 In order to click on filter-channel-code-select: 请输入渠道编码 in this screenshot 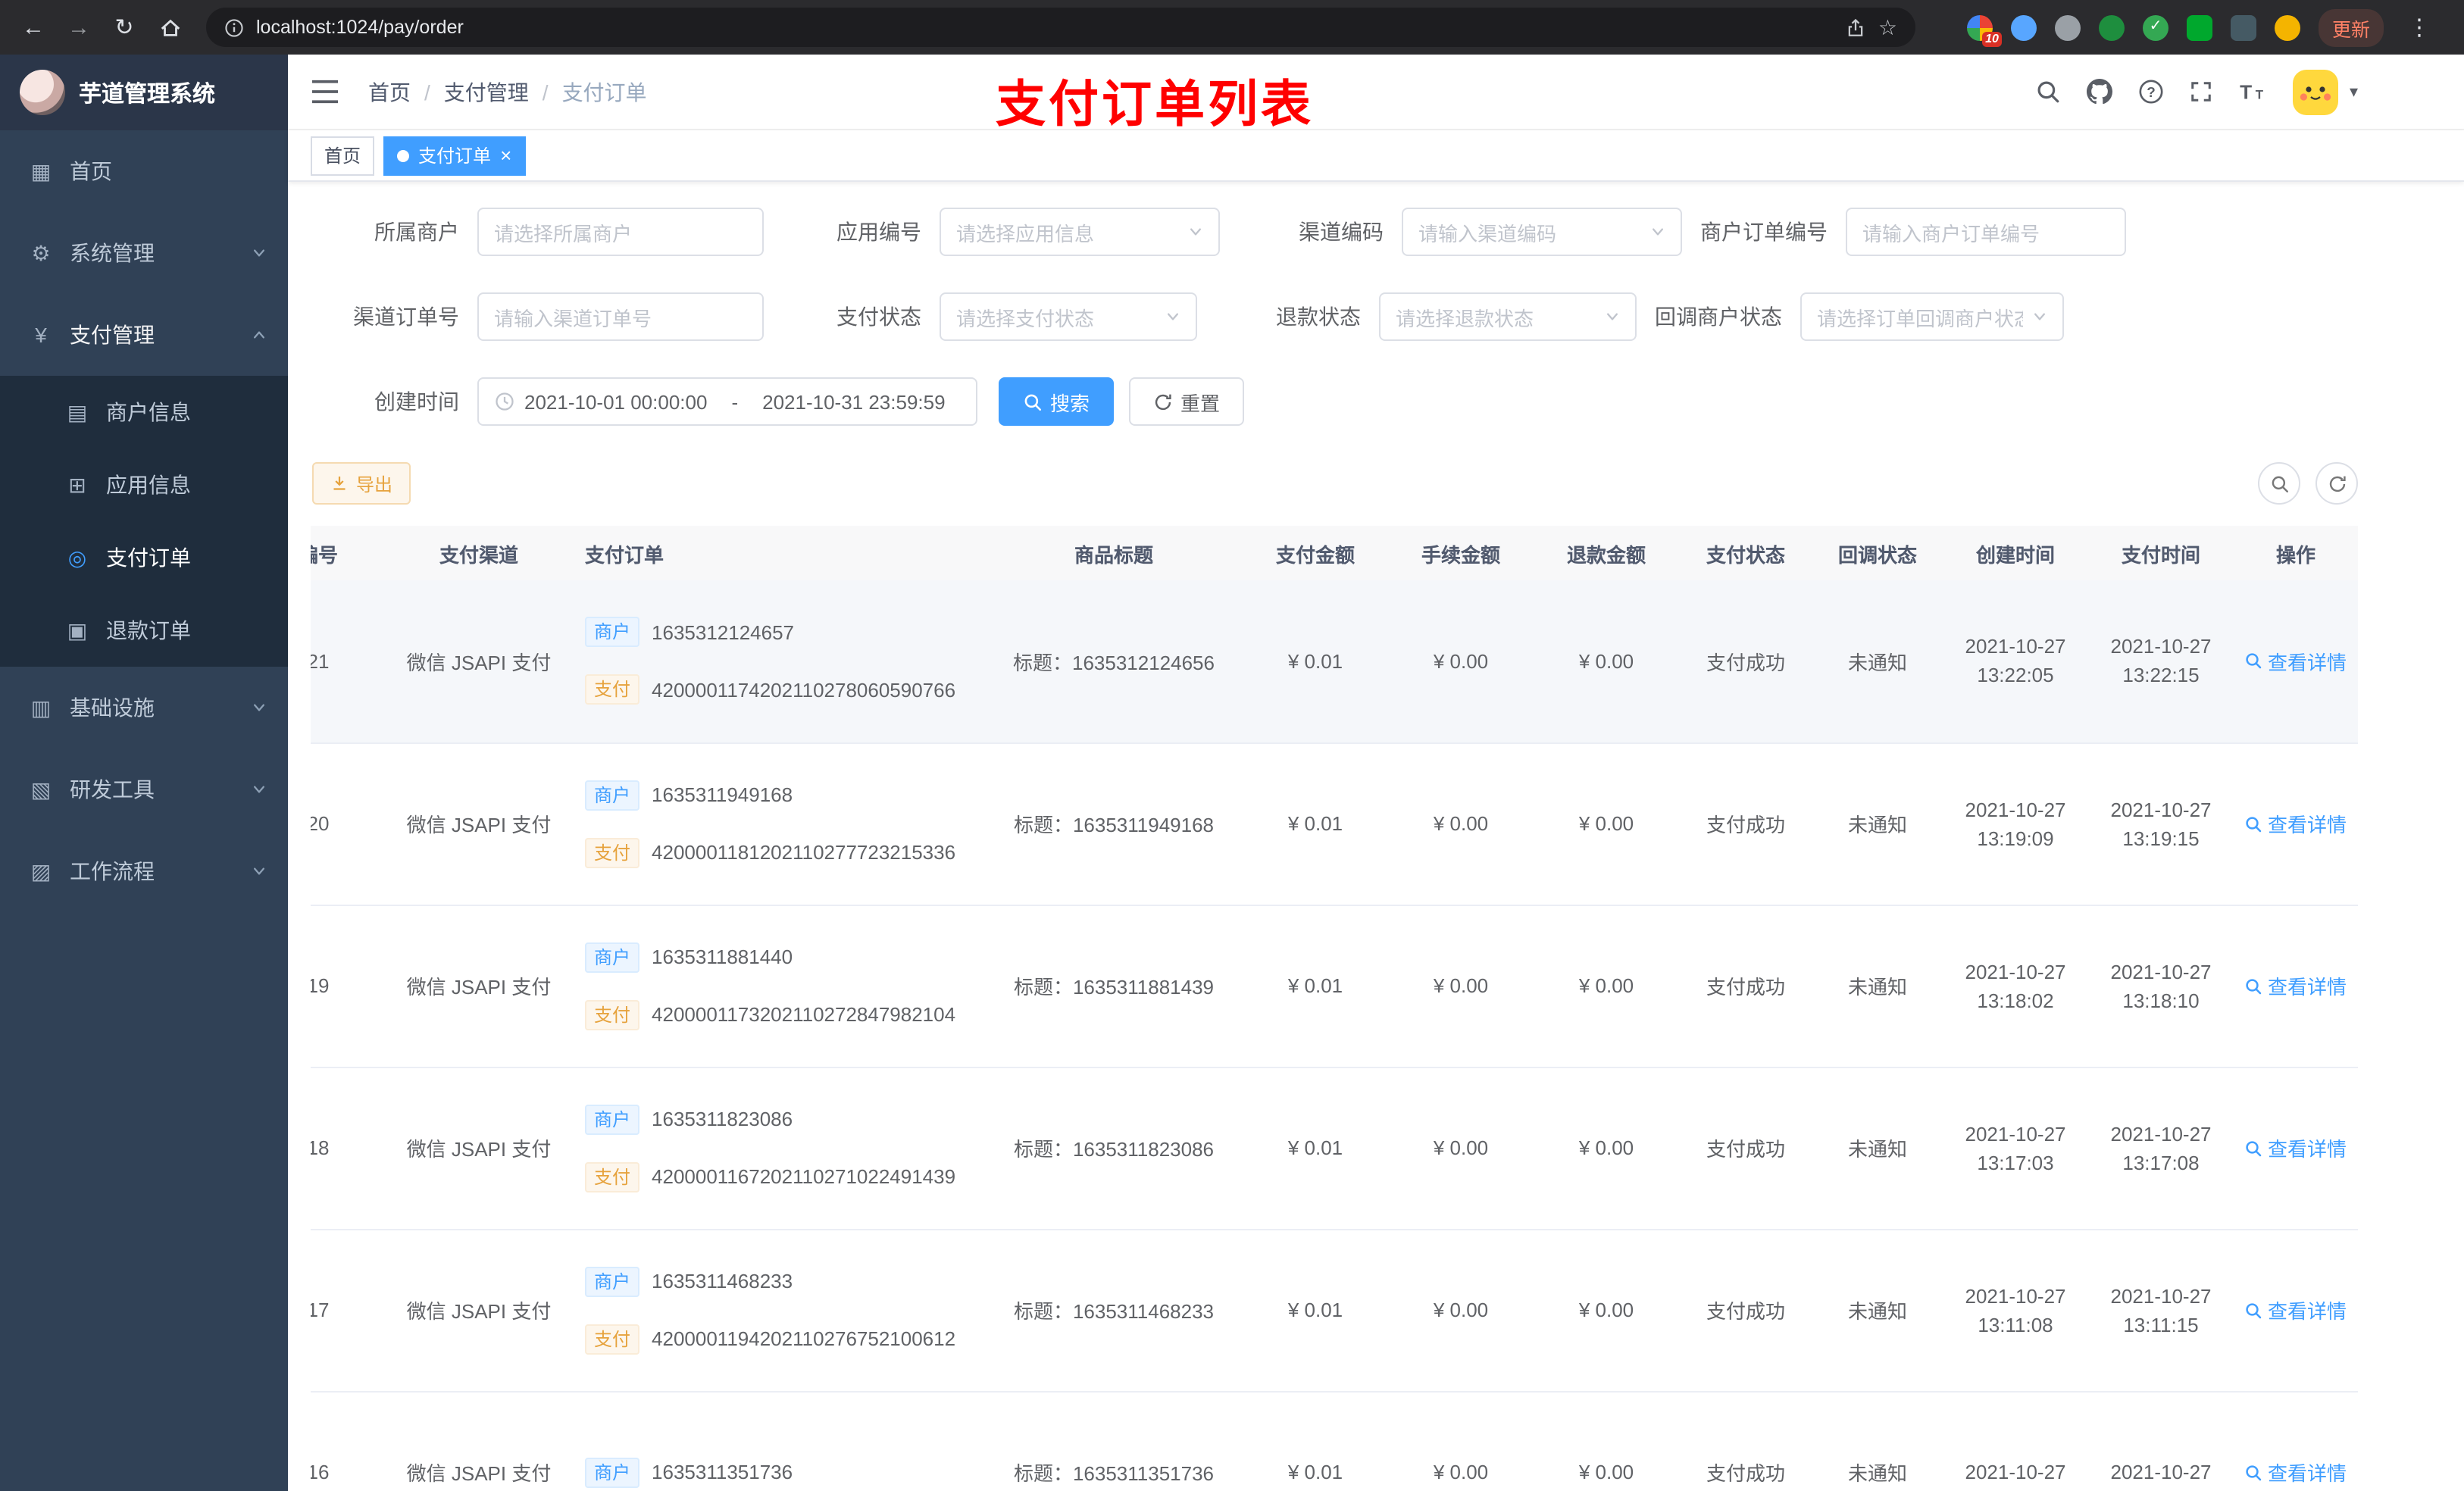, I will do `click(1542, 232)`.